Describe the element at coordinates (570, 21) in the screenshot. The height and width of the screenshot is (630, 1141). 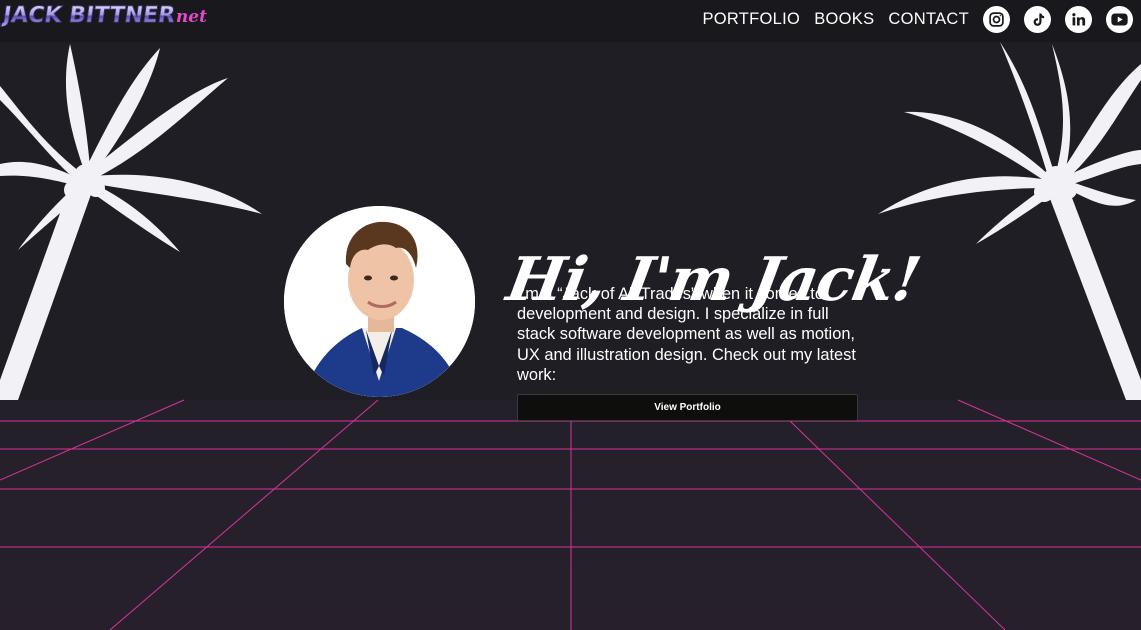
I see `top-navbar: JACK BITTNER net PORTFOLIO BOOKS CONTACT` at that location.